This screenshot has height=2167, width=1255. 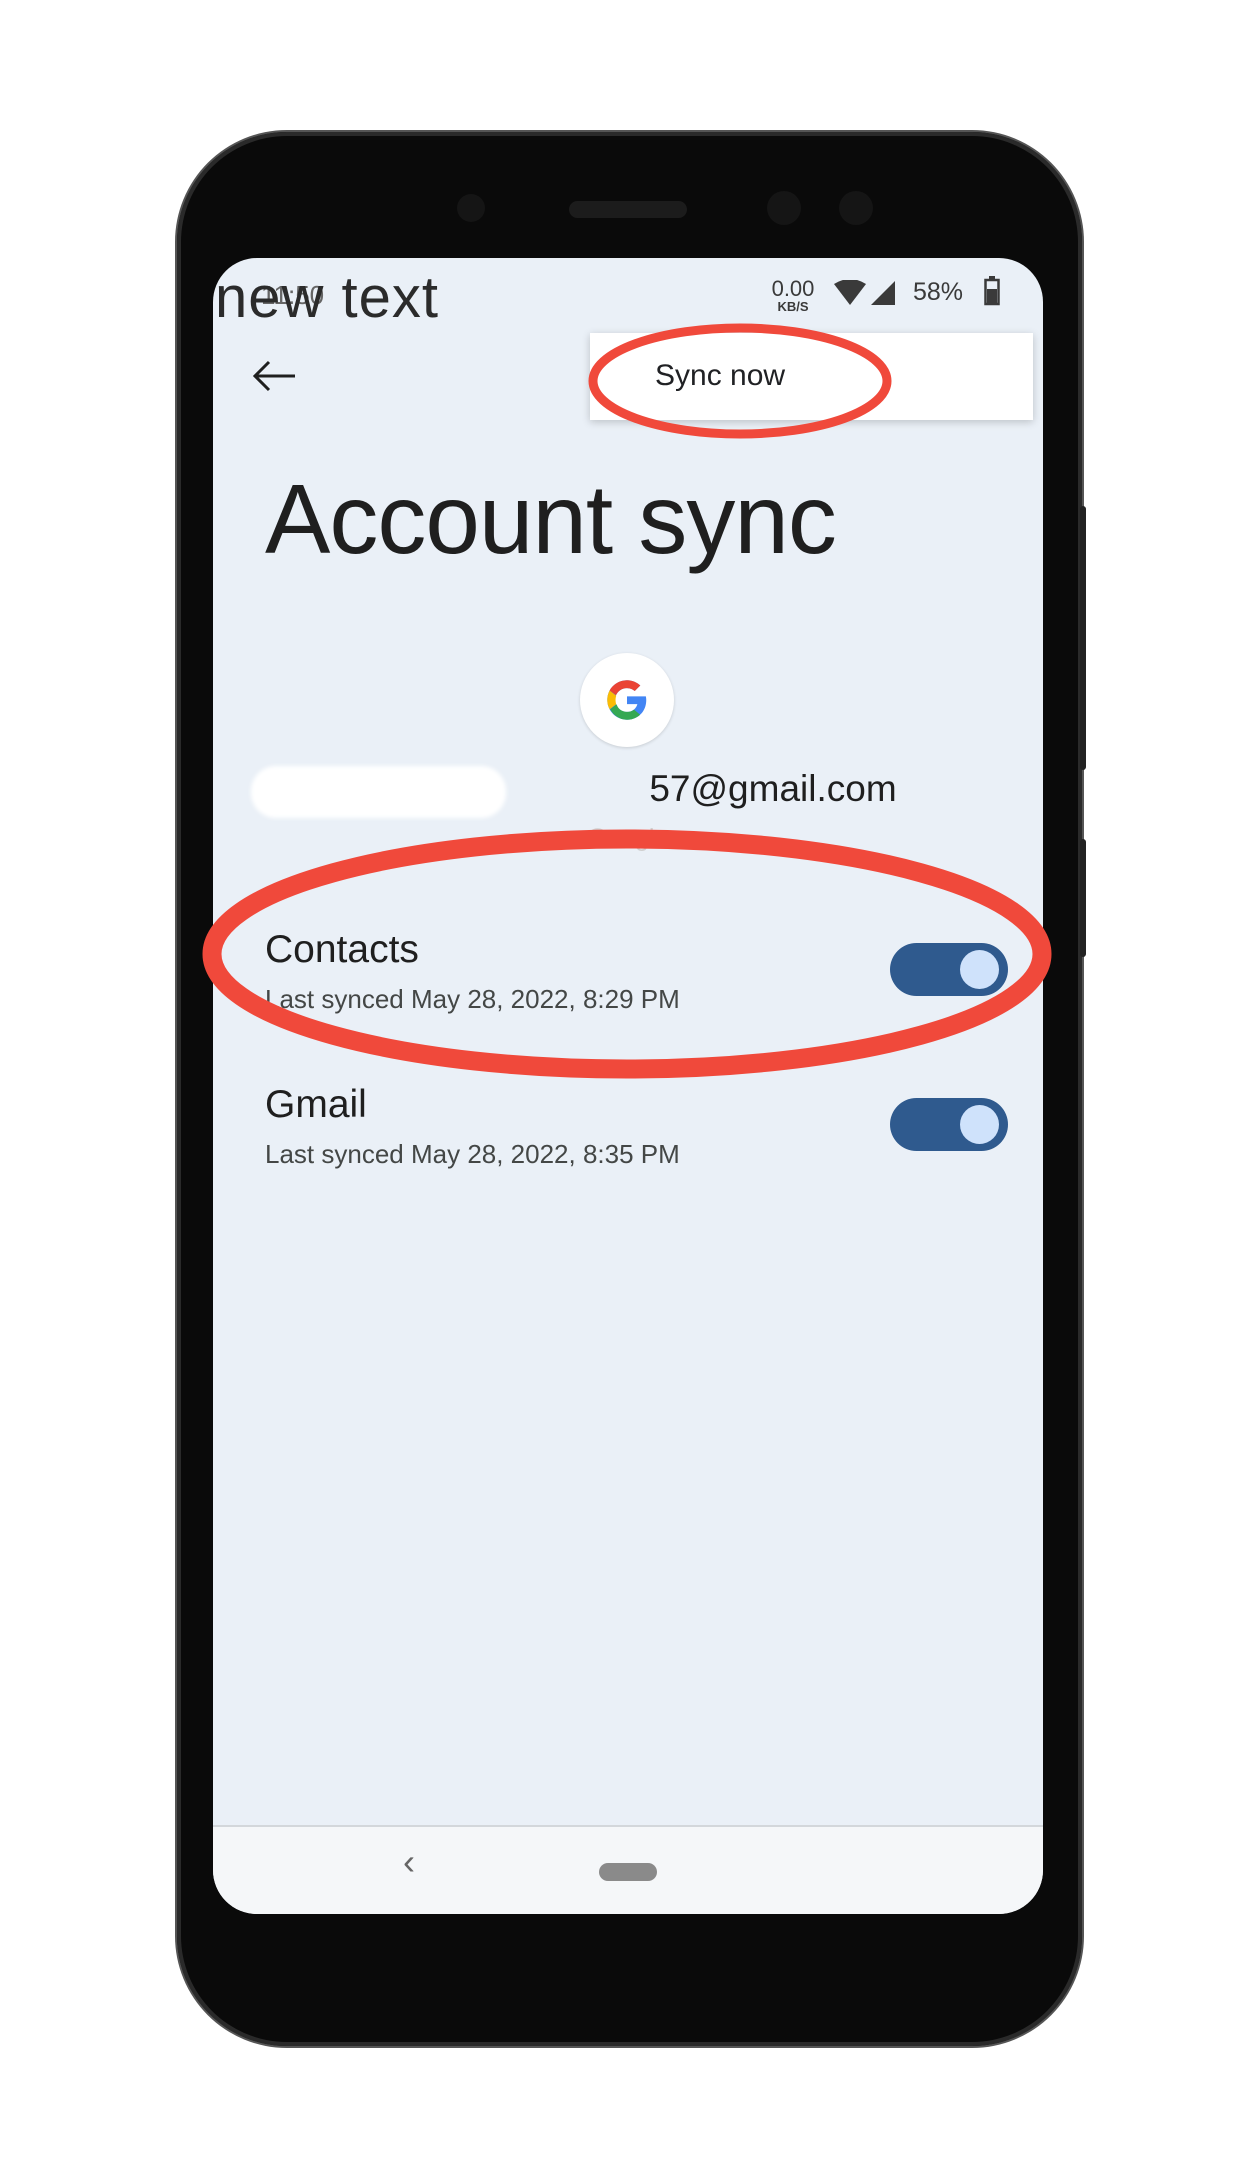 What do you see at coordinates (793, 306) in the screenshot?
I see `net-speed-unit: KB/S` at bounding box center [793, 306].